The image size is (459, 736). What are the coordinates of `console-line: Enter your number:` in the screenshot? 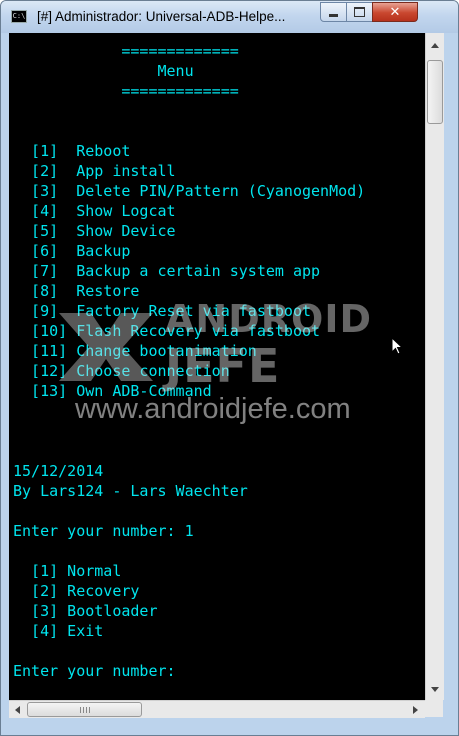 It's located at (94, 671).